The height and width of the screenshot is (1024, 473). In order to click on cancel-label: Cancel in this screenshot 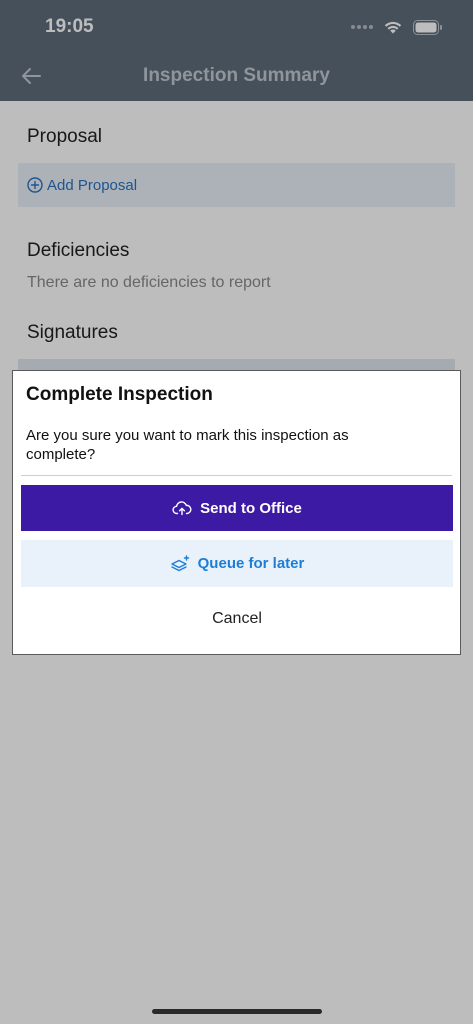, I will do `click(237, 618)`.